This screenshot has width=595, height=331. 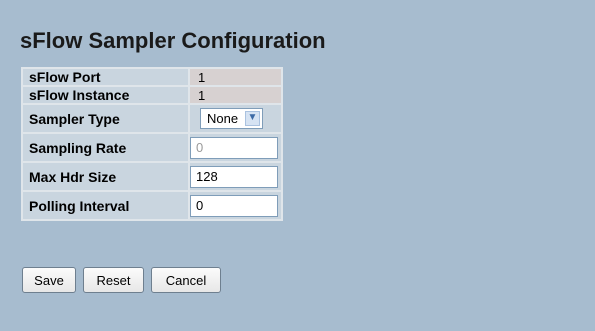 I want to click on table-row: Max Hdr Size, so click(x=152, y=176).